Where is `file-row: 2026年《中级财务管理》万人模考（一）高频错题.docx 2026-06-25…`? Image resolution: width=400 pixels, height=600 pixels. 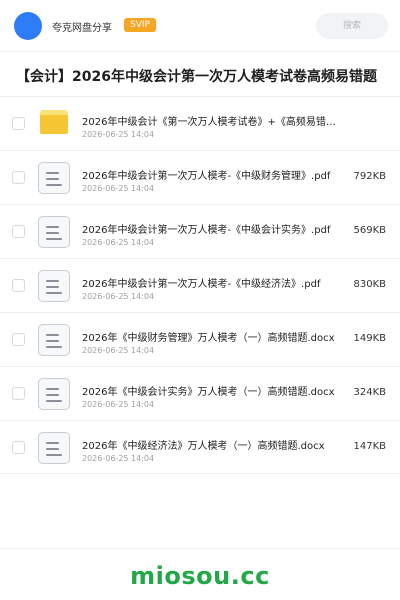 file-row: 2026年《中级财务管理》万人模考（一）高频错题.docx 2026-06-25… is located at coordinates (200, 339).